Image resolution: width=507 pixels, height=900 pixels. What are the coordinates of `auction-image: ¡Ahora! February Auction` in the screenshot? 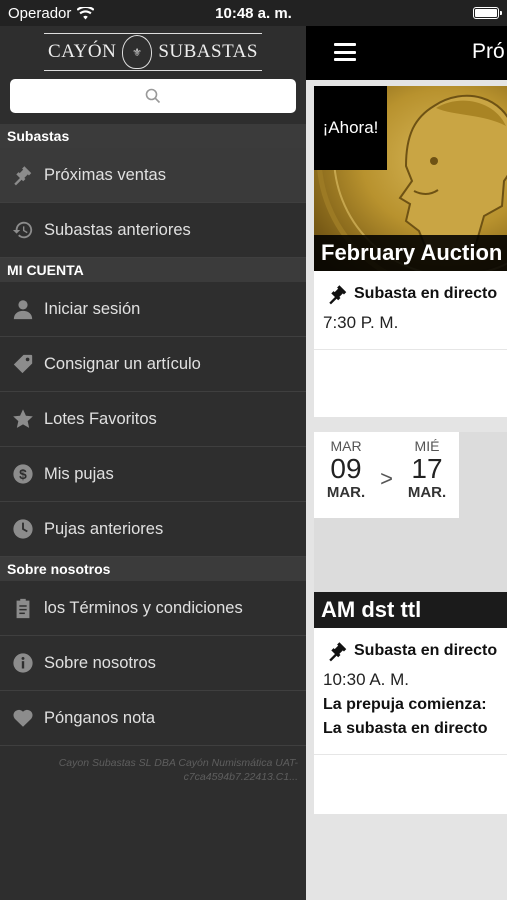 It's located at (410, 178).